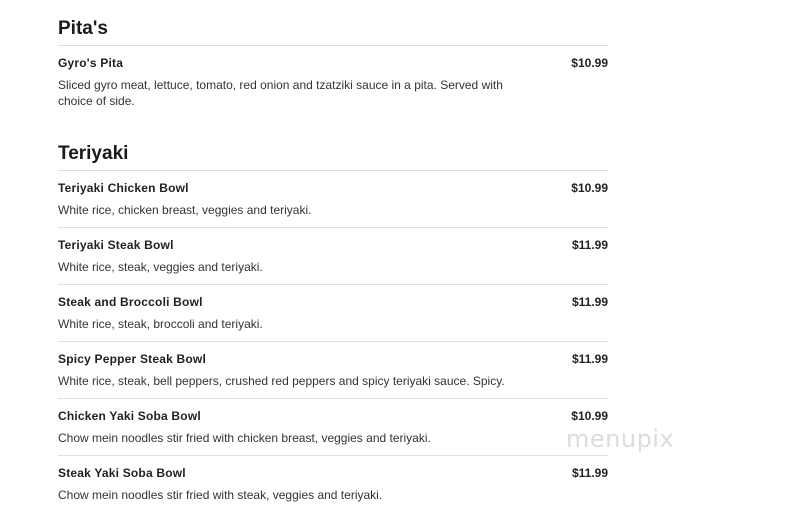  What do you see at coordinates (333, 246) in the screenshot?
I see `item-header: Teriyaki Steak Bowl $11.99` at bounding box center [333, 246].